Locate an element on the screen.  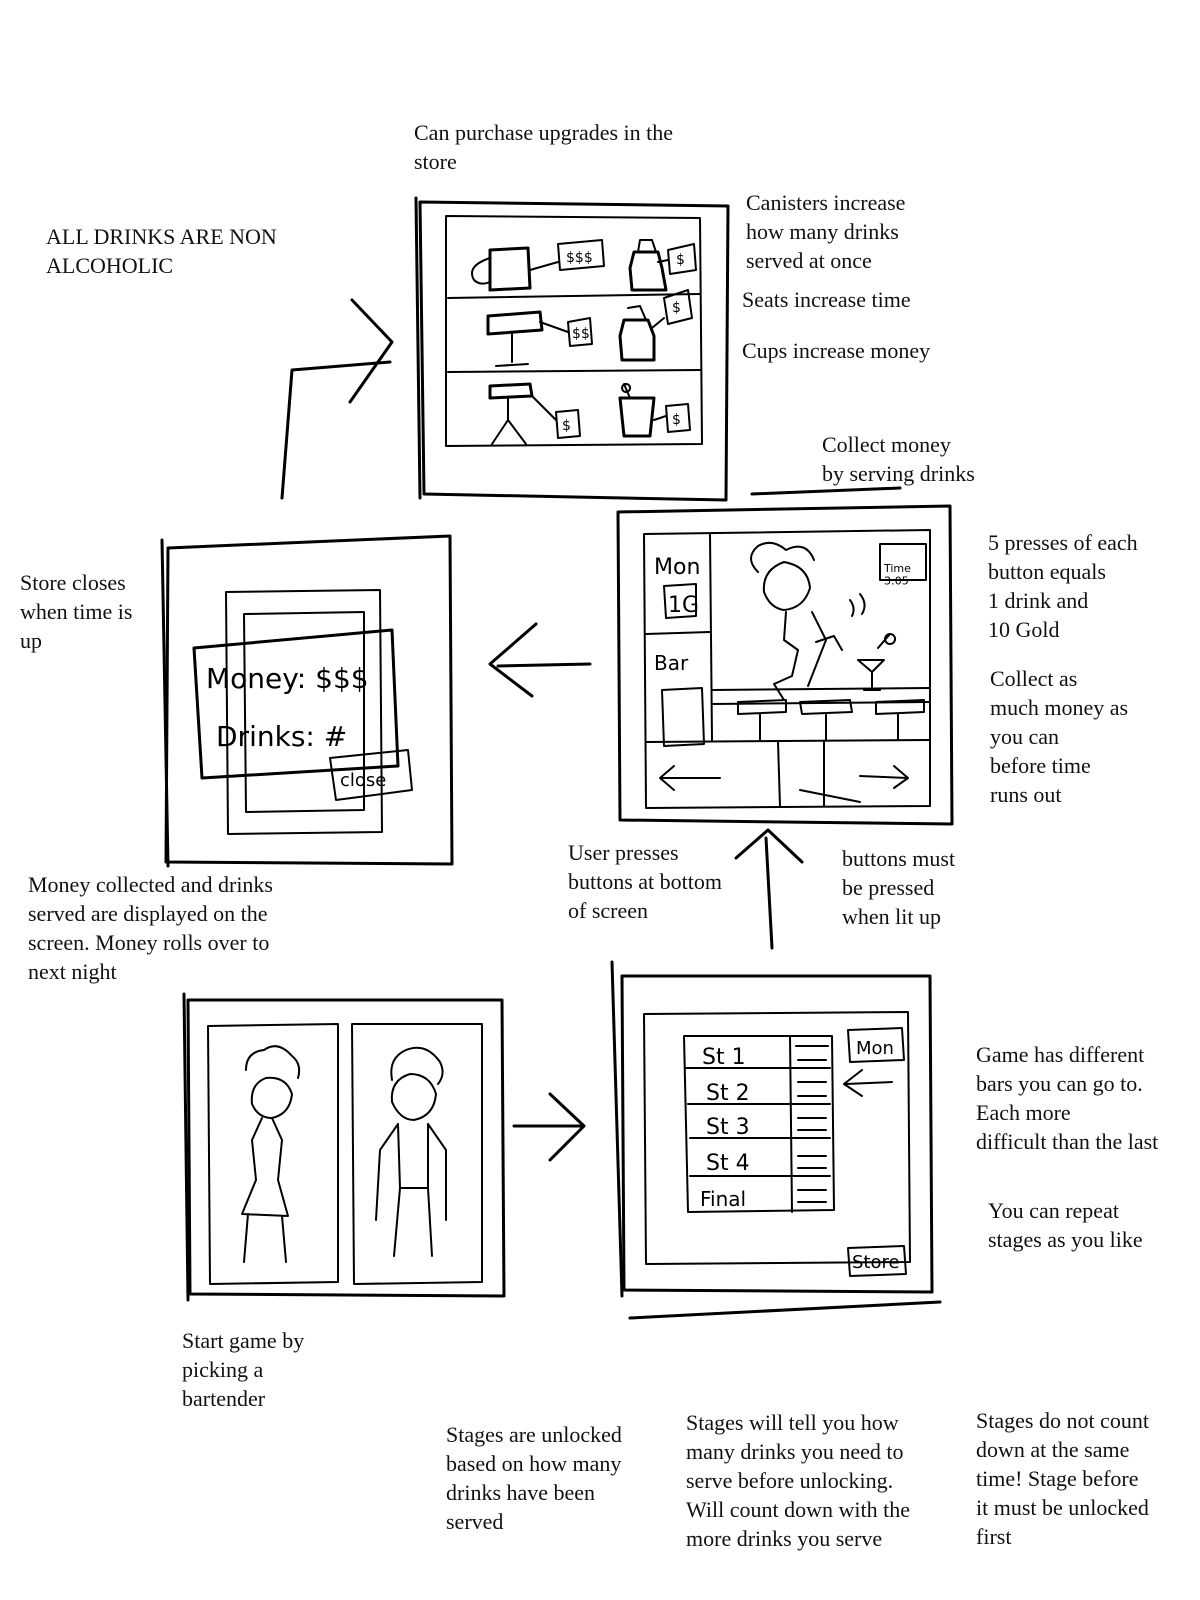
bartender-select-sketch is located at coordinates (344, 1147).